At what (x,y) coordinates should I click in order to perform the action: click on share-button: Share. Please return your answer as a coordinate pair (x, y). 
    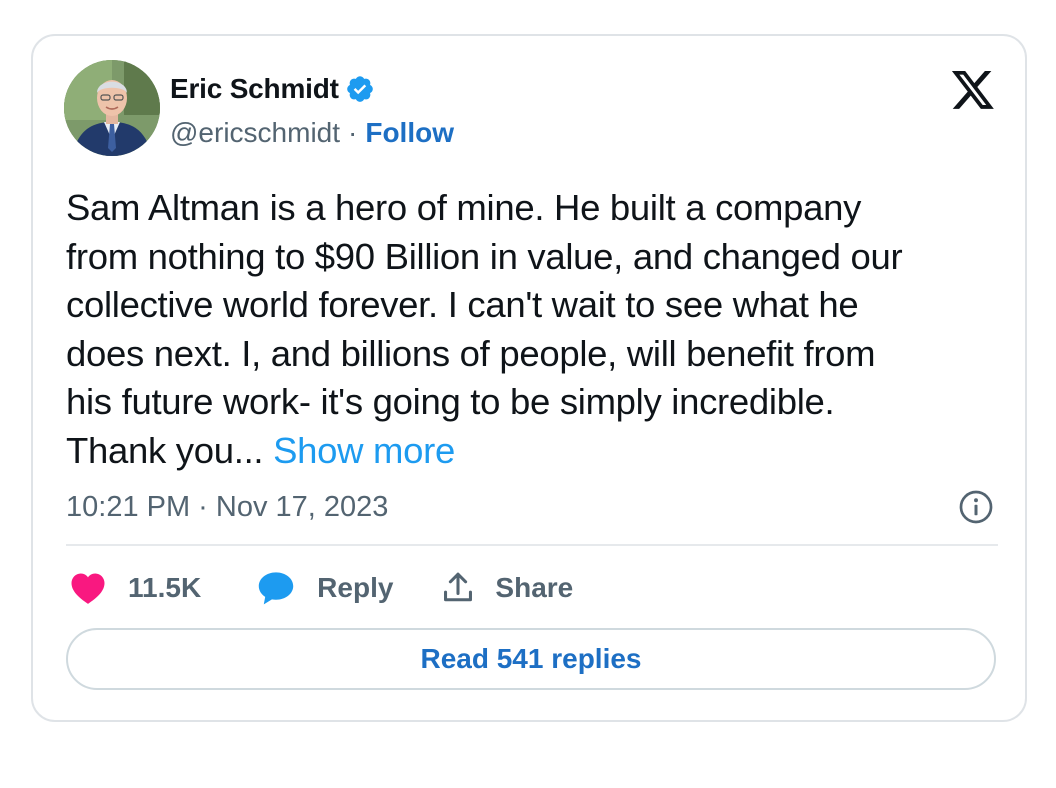
    Looking at the image, I should click on (507, 588).